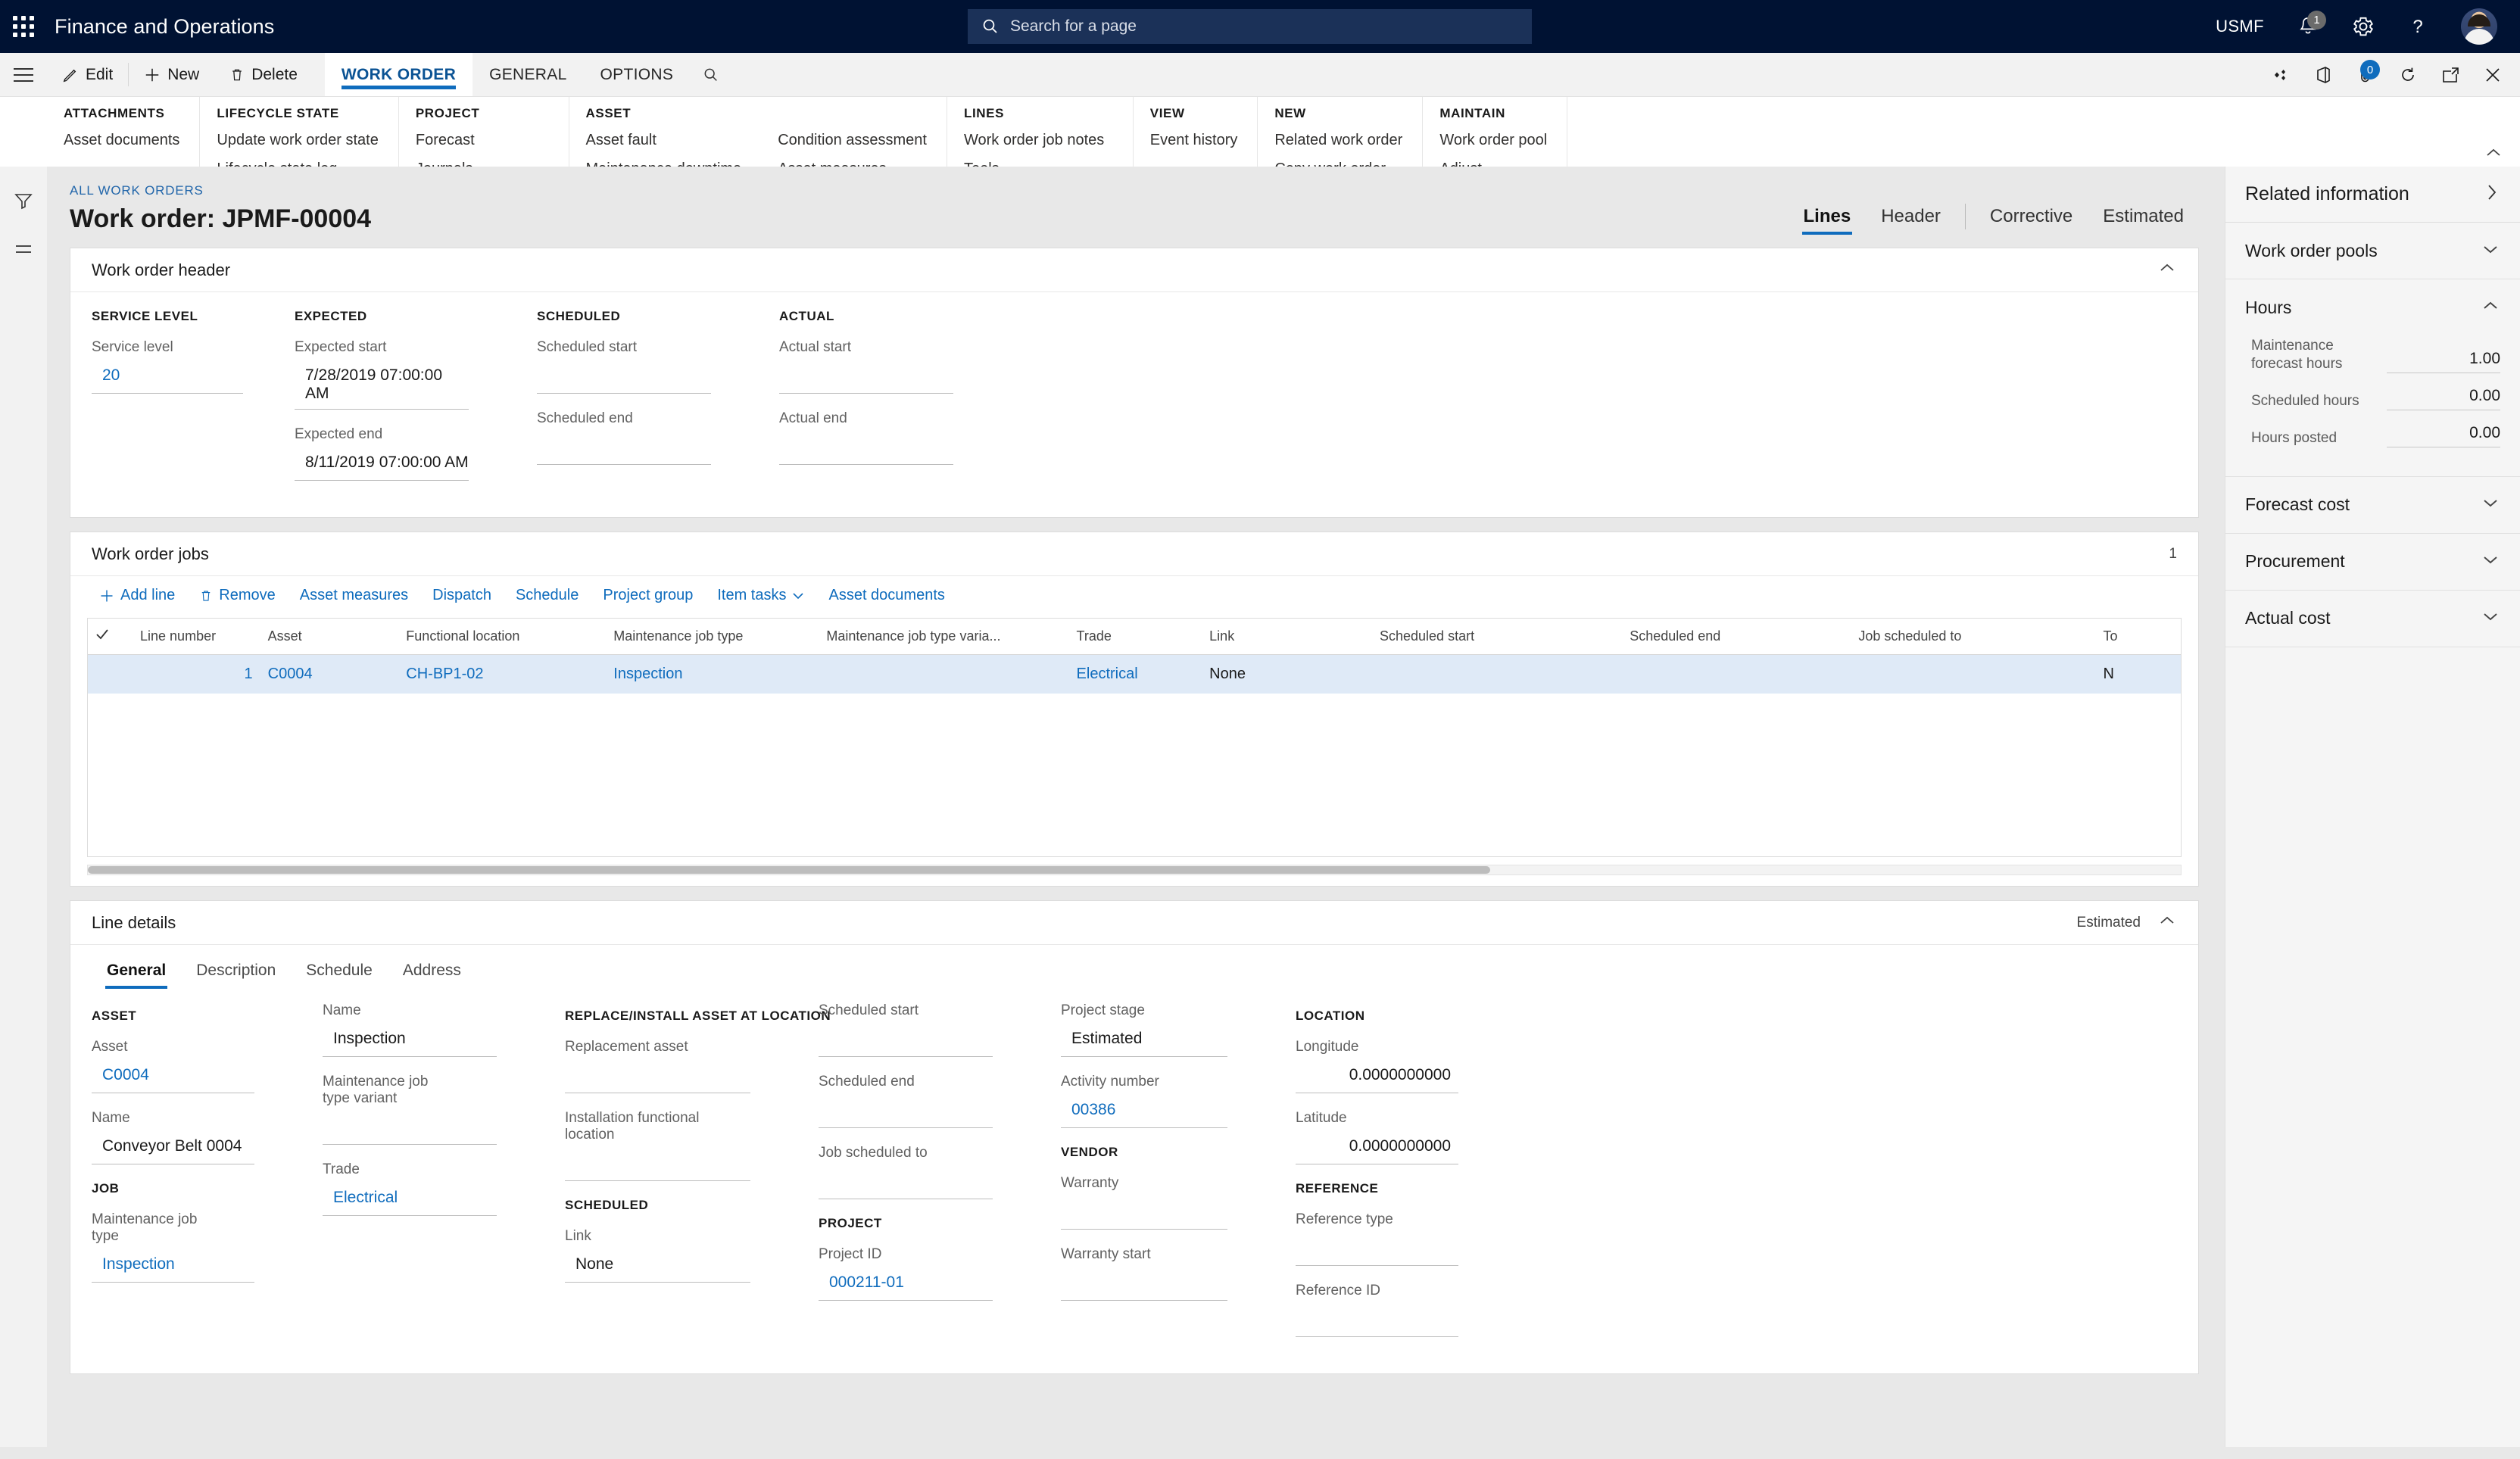 The height and width of the screenshot is (1459, 2520). Describe the element at coordinates (196, 637) in the screenshot. I see `column-header-line-number: Line number` at that location.